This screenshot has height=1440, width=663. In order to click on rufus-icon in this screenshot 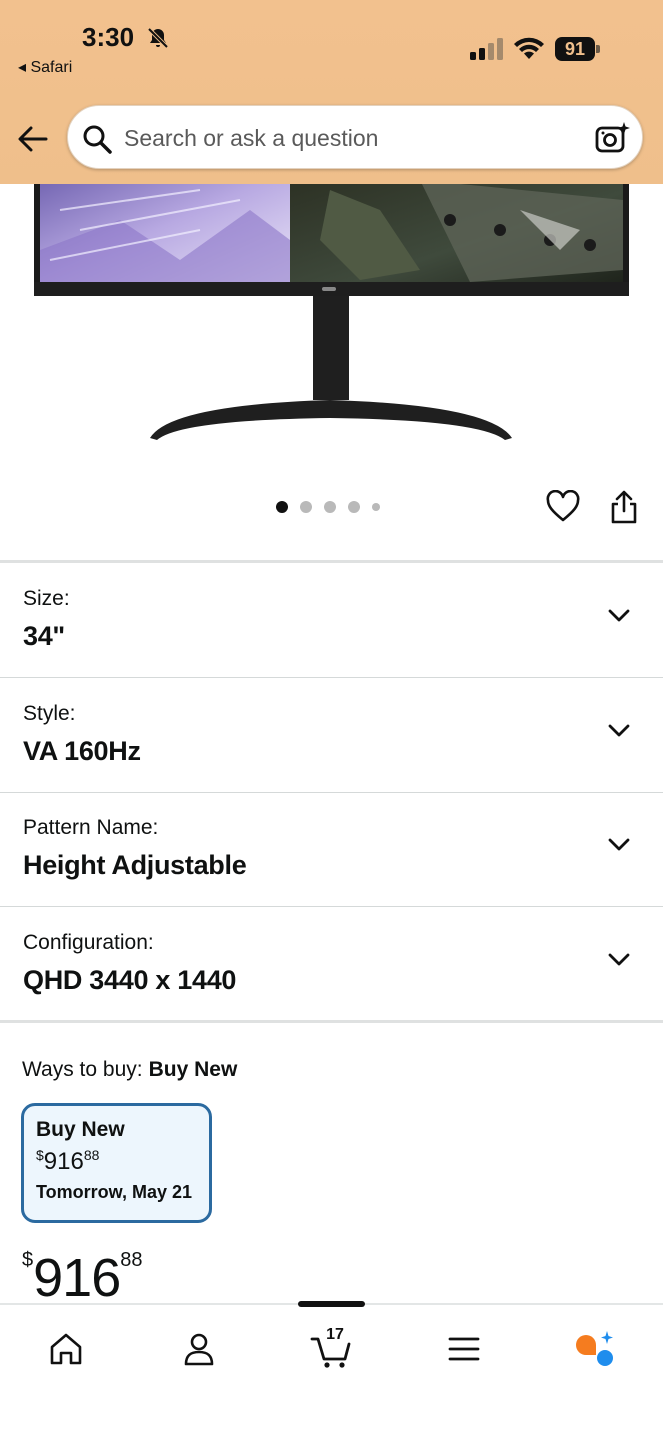, I will do `click(594, 1348)`.